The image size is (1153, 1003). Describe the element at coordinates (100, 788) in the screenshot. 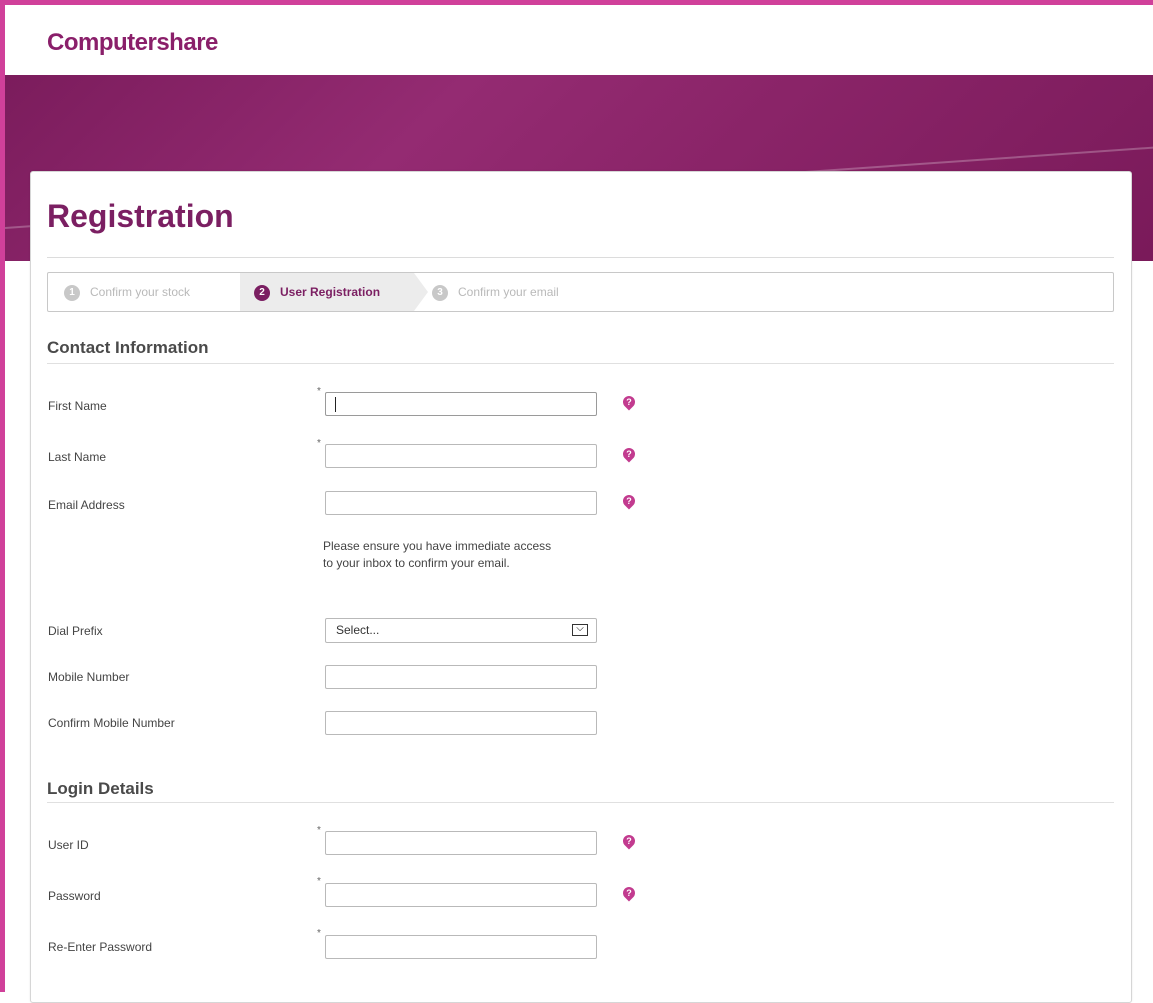

I see `login-details-heading: Login Details` at that location.